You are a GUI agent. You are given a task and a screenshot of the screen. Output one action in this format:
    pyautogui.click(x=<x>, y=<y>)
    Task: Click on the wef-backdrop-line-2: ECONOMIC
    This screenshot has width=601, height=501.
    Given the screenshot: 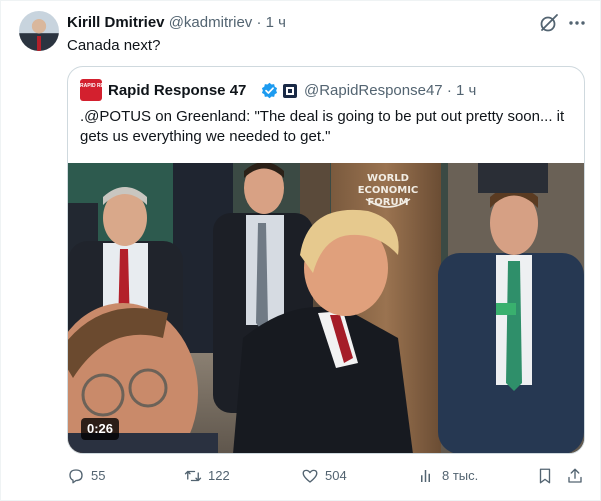 What is the action you would take?
    pyautogui.click(x=388, y=190)
    